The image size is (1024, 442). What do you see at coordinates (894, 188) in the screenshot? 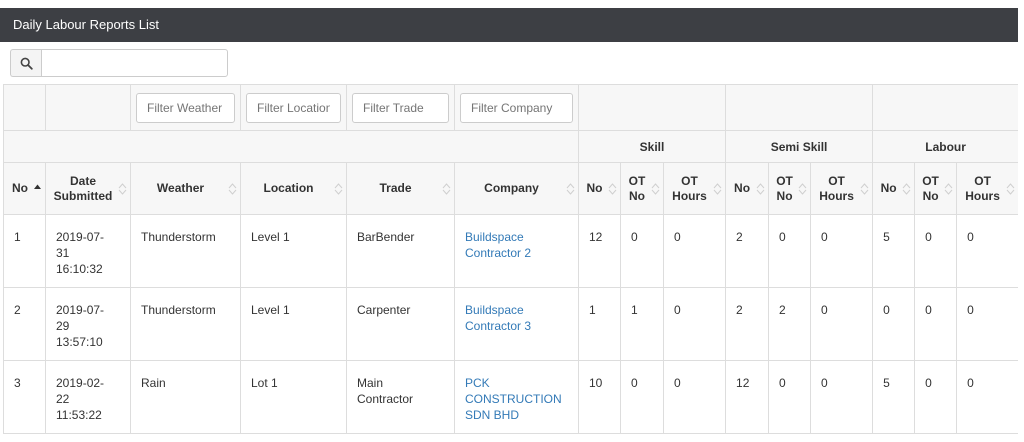
I see `column-header-labour-no: No` at bounding box center [894, 188].